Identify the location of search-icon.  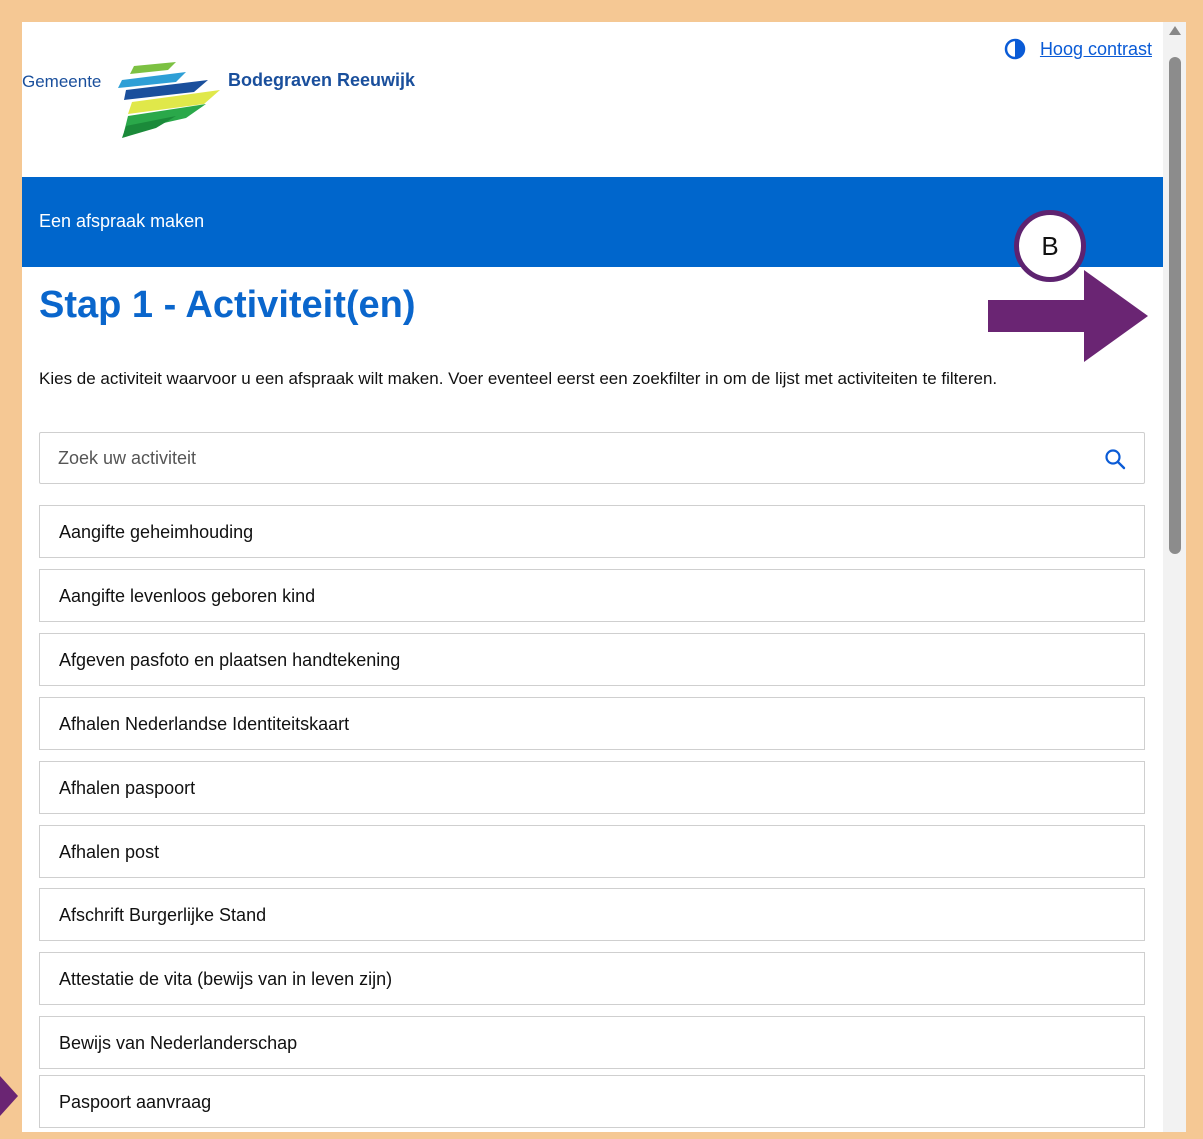
(1115, 459).